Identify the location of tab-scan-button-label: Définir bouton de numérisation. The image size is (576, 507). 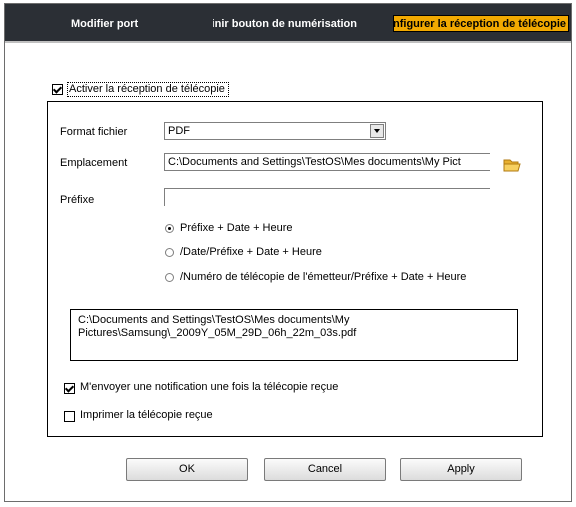
(285, 24).